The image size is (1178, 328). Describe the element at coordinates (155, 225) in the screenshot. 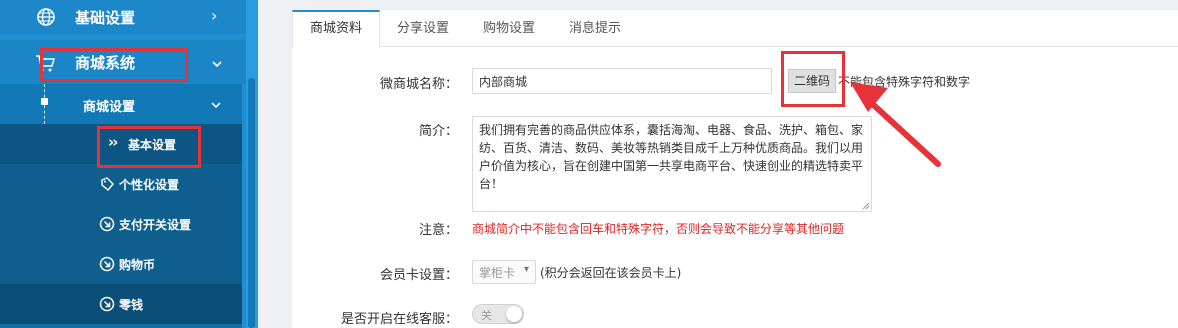

I see `sidebar-item-label: 支付开关设置` at that location.